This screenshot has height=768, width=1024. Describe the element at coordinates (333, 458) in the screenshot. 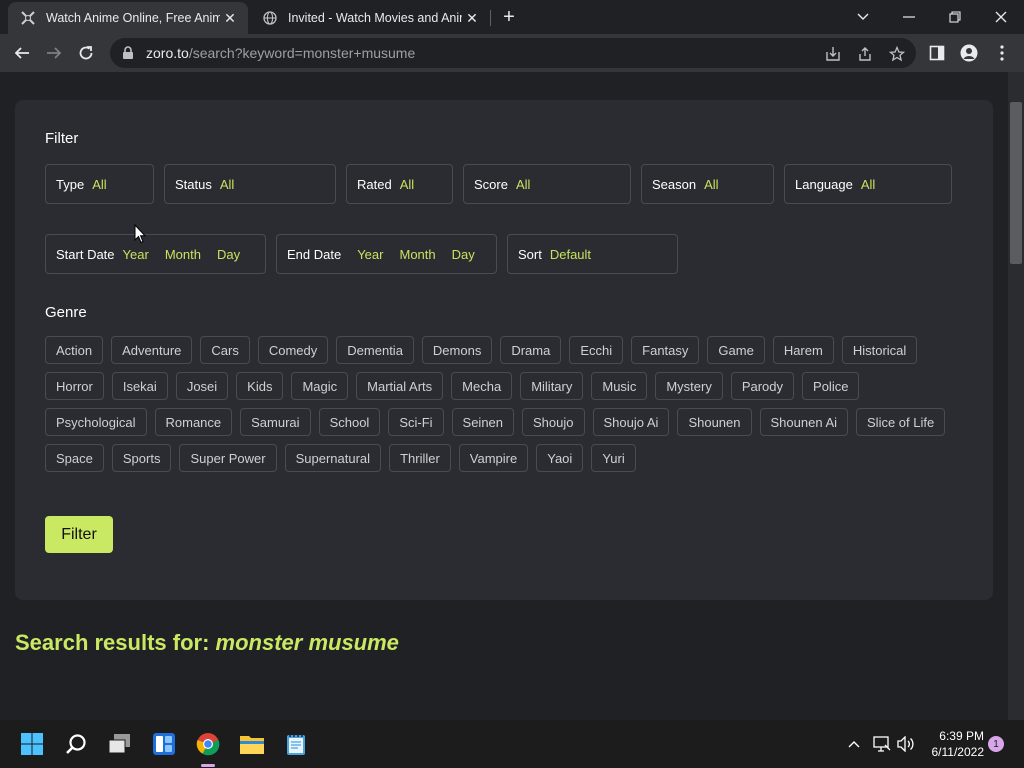

I see `genre-chip: Supernatural` at that location.